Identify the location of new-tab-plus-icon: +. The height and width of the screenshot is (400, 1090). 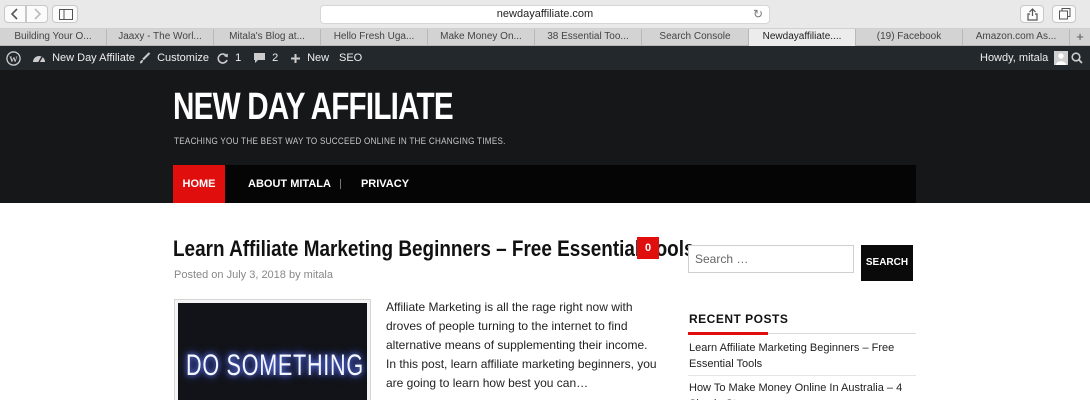
(1080, 37).